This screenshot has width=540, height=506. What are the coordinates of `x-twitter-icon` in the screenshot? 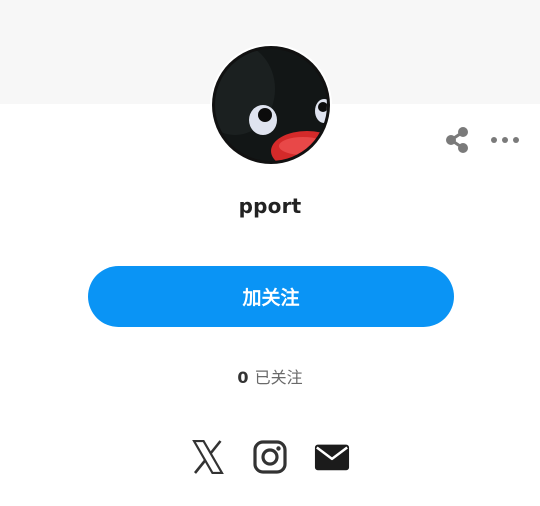 It's located at (208, 457).